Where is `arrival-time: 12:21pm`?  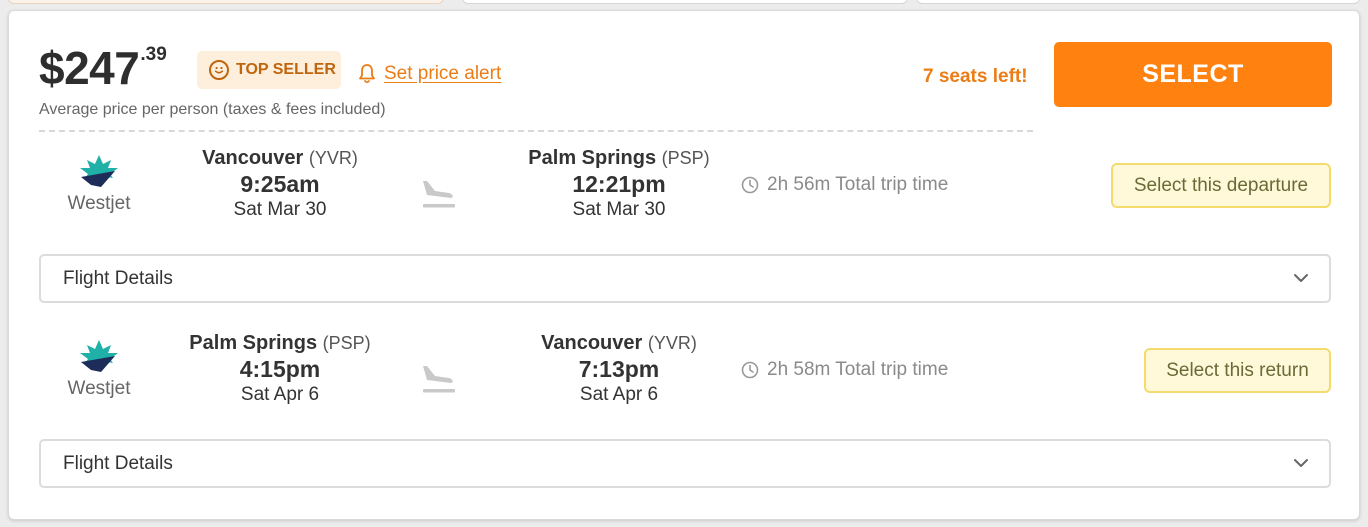
arrival-time: 12:21pm is located at coordinates (619, 184).